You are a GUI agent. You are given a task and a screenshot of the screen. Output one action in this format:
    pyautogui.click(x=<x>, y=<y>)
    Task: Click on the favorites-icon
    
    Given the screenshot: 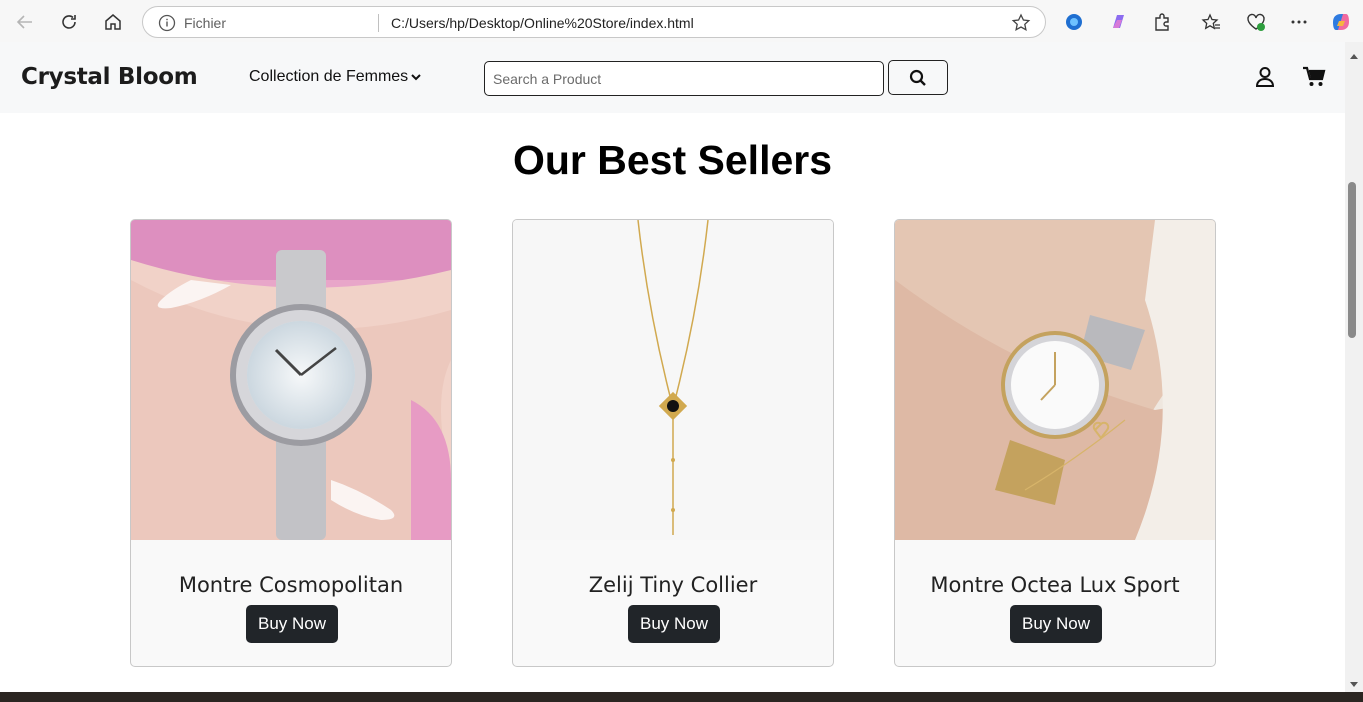 What is the action you would take?
    pyautogui.click(x=1211, y=22)
    